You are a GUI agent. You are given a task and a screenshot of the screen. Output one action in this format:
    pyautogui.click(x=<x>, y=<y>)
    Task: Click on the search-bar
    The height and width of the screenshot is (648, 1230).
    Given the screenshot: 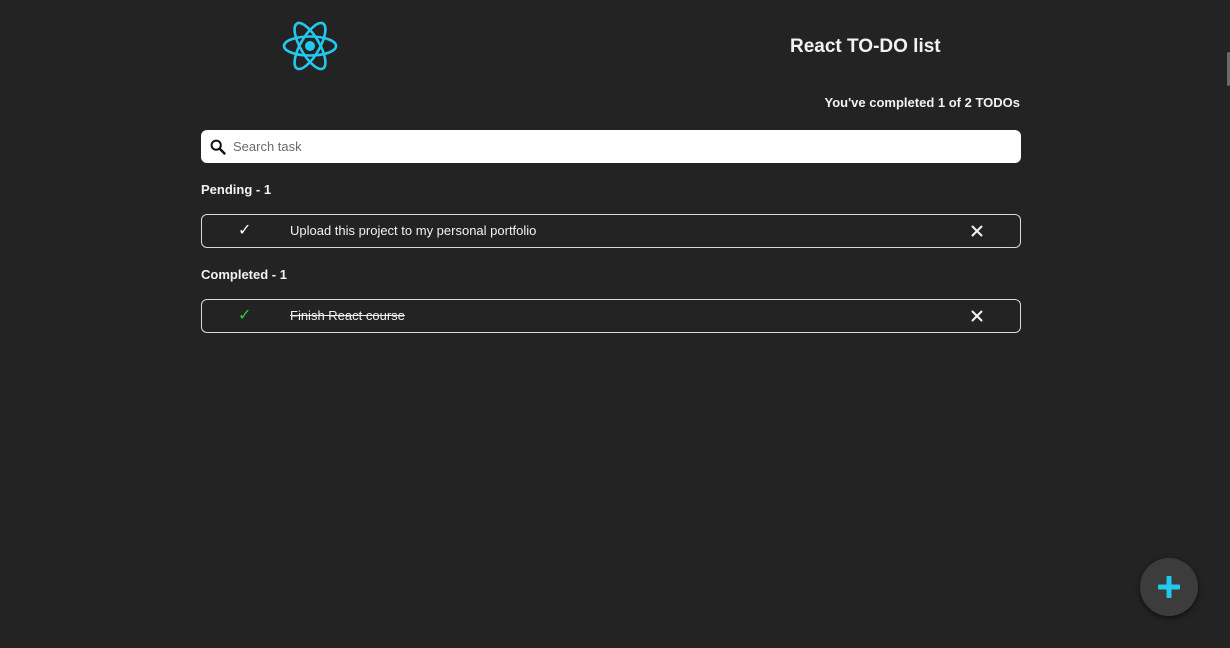 What is the action you would take?
    pyautogui.click(x=611, y=146)
    